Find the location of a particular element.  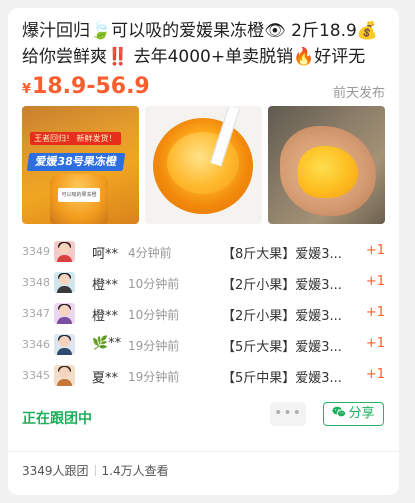

view-count: 1.4万人查看 is located at coordinates (135, 471).